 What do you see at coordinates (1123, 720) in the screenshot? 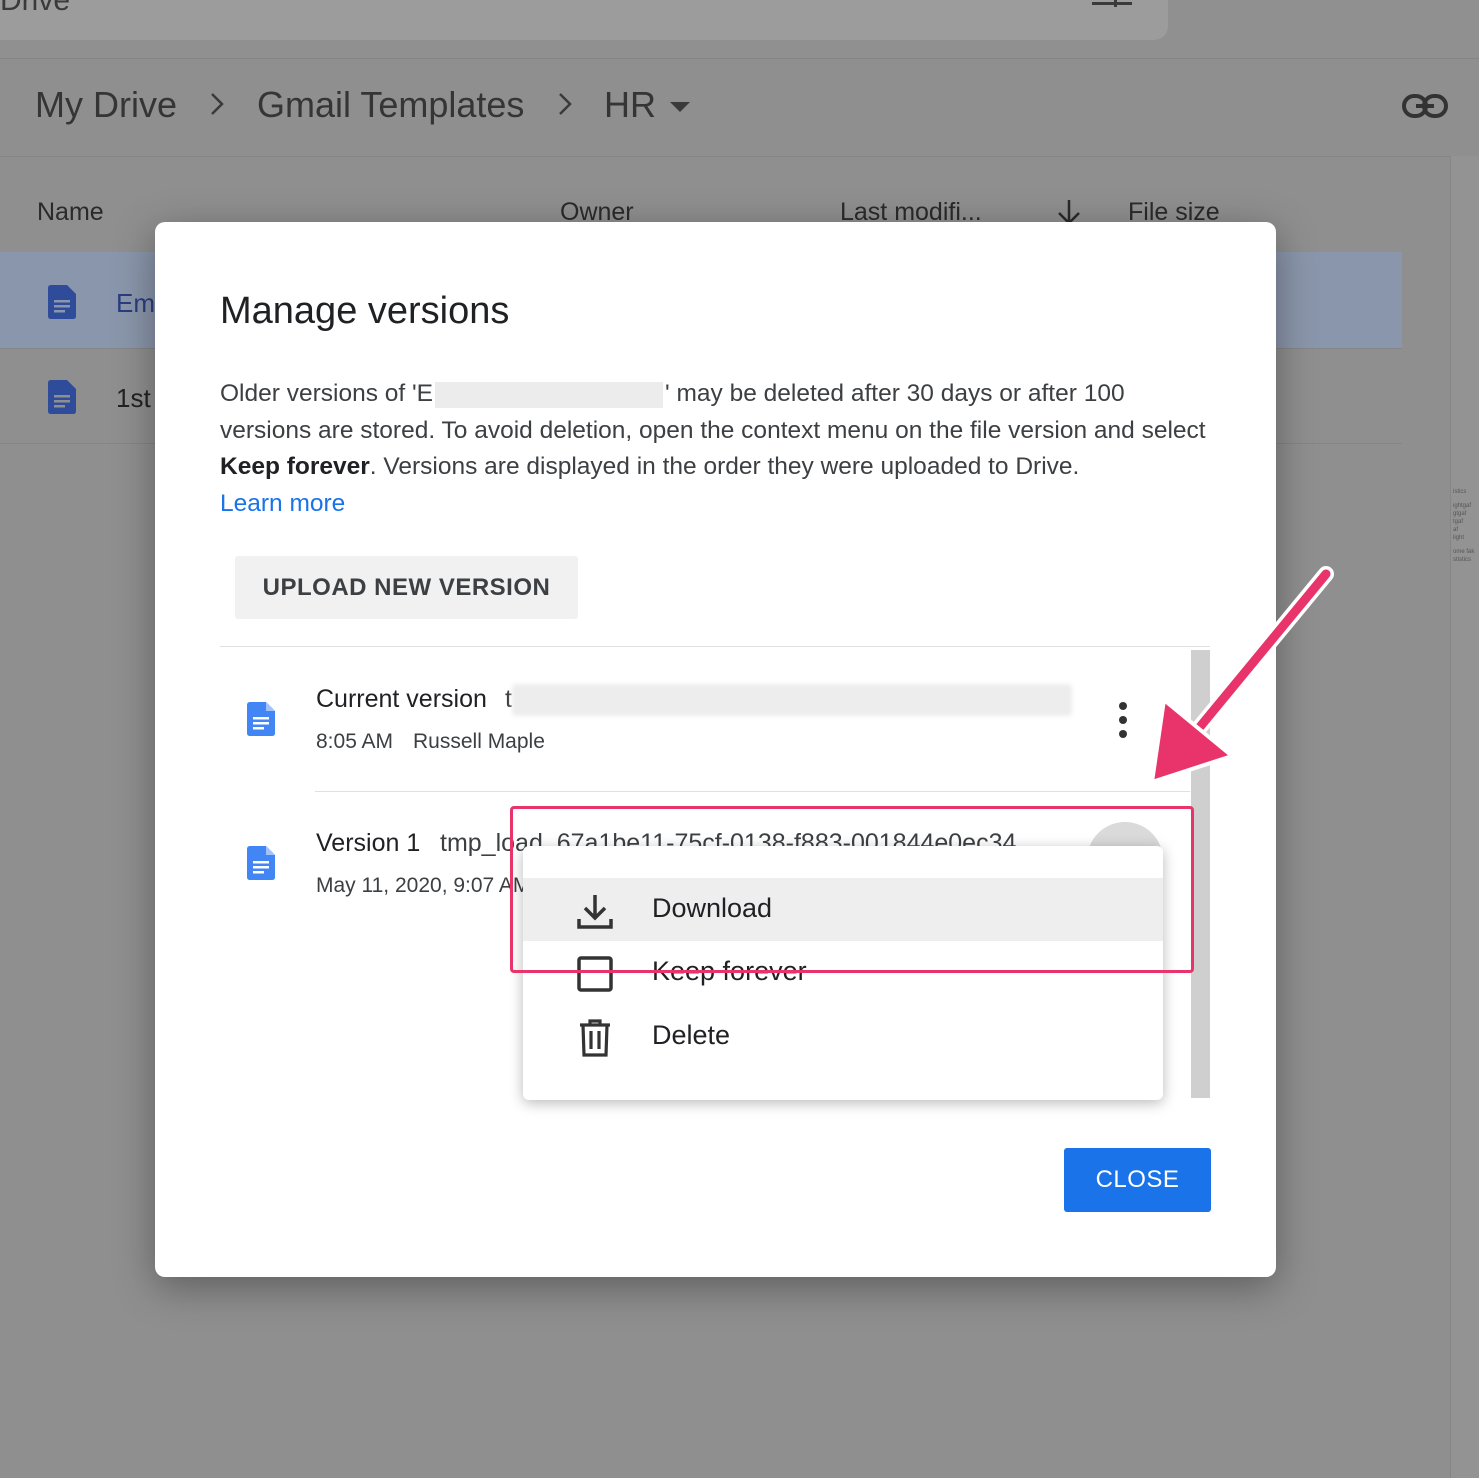
I see `more-vert-icon` at bounding box center [1123, 720].